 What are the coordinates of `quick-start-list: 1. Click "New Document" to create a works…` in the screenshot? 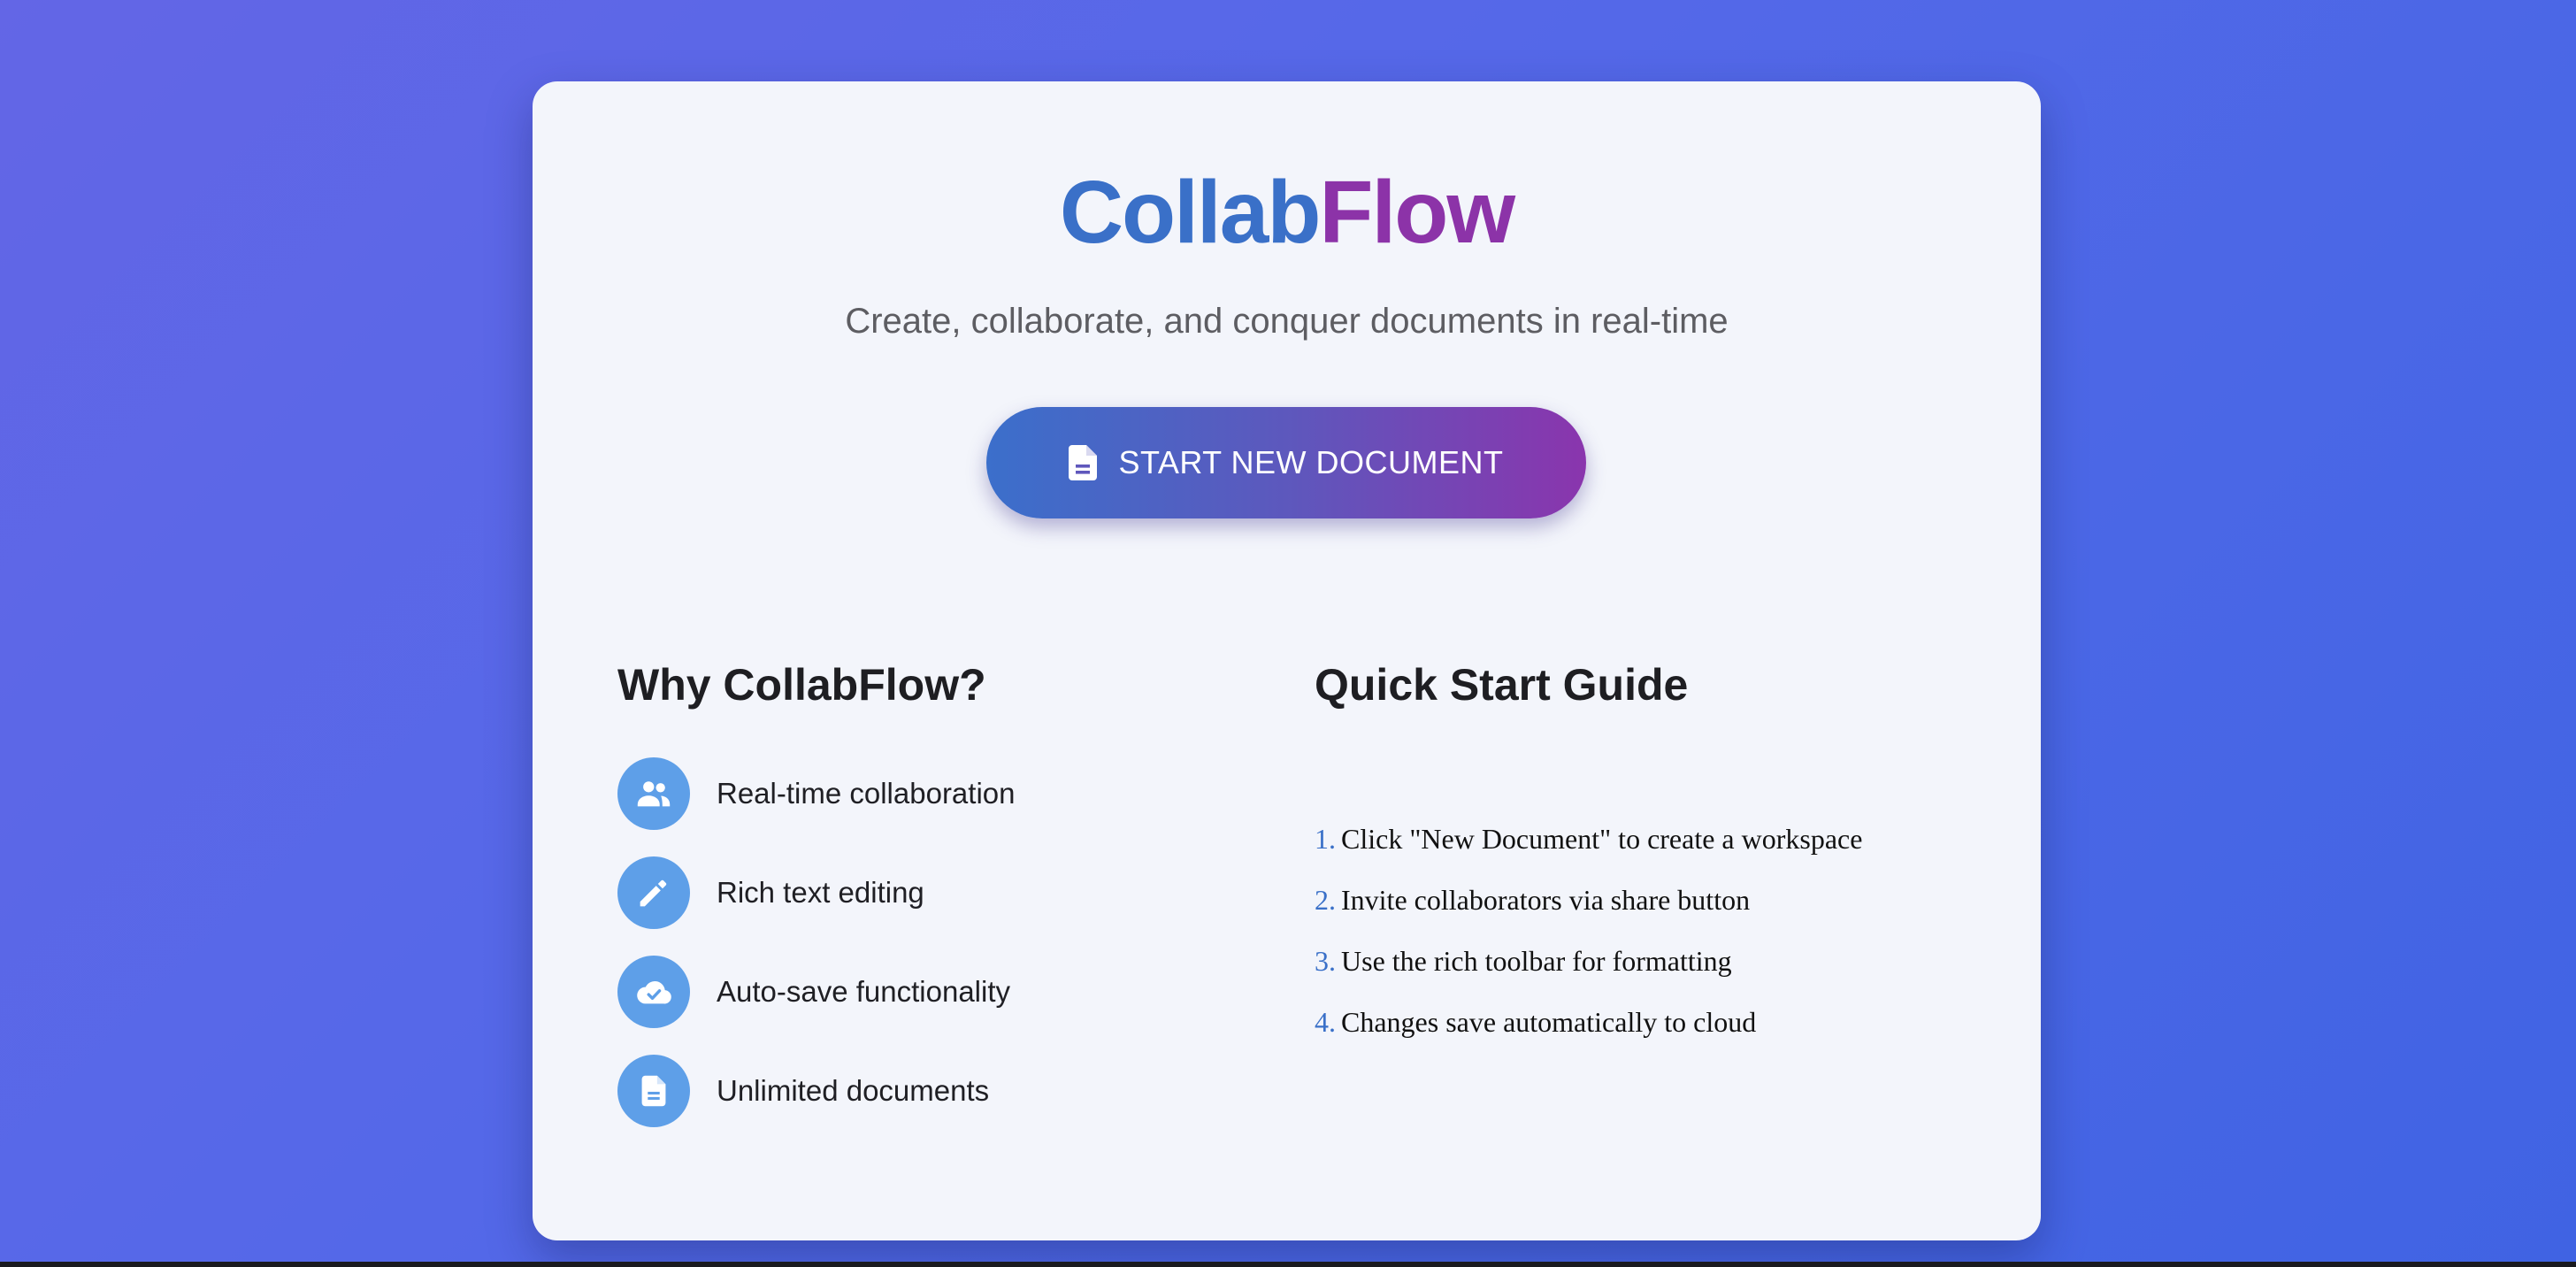 It's located at (1588, 943).